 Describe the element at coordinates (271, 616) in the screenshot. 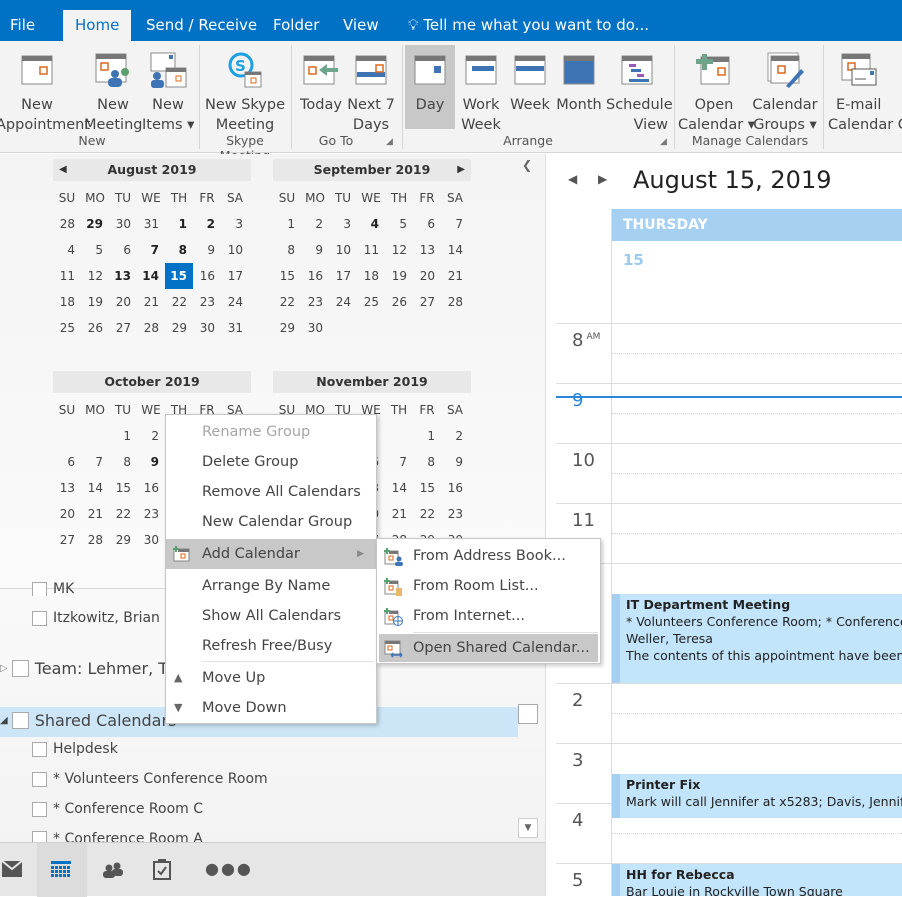

I see `menu-show-all-calendars: Show All Calendars` at that location.